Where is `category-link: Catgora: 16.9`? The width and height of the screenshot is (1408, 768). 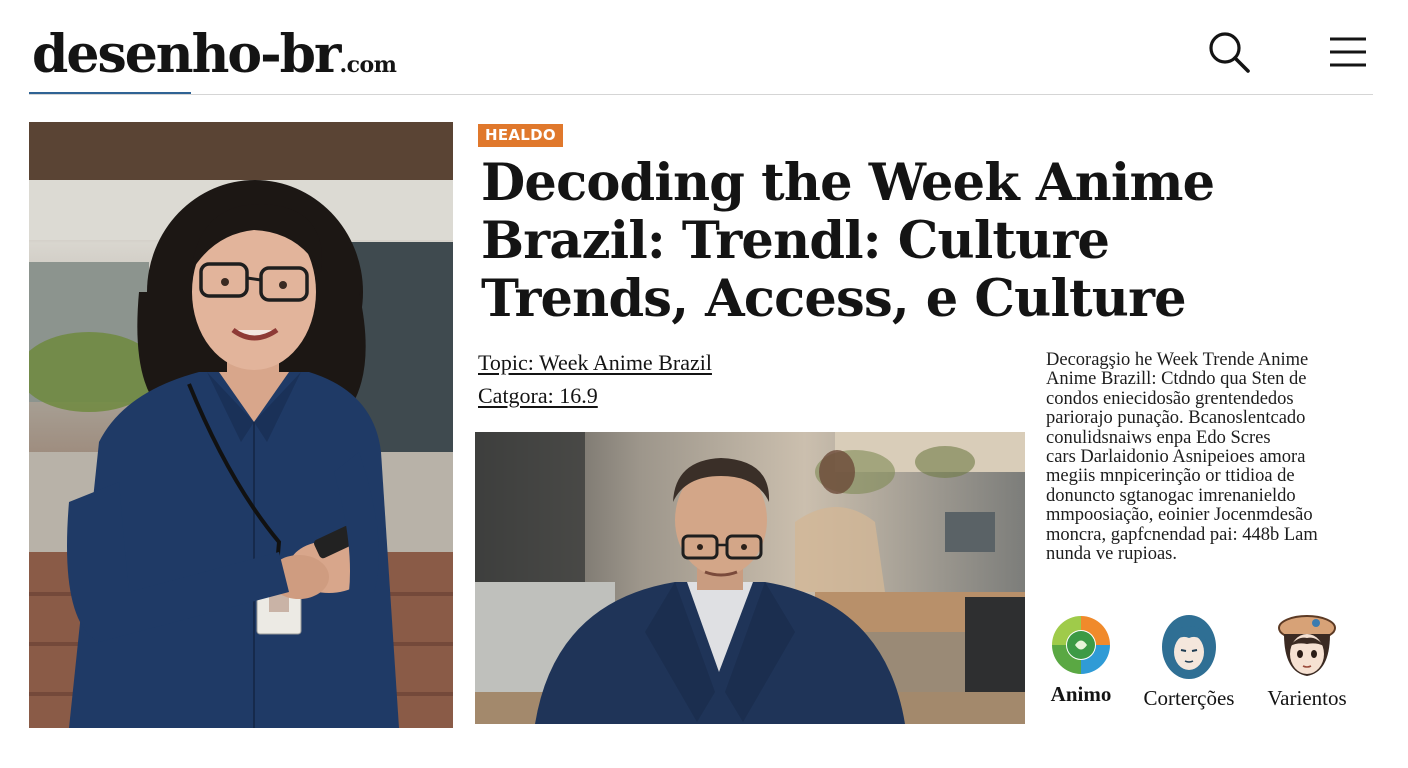 category-link: Catgora: 16.9 is located at coordinates (538, 396).